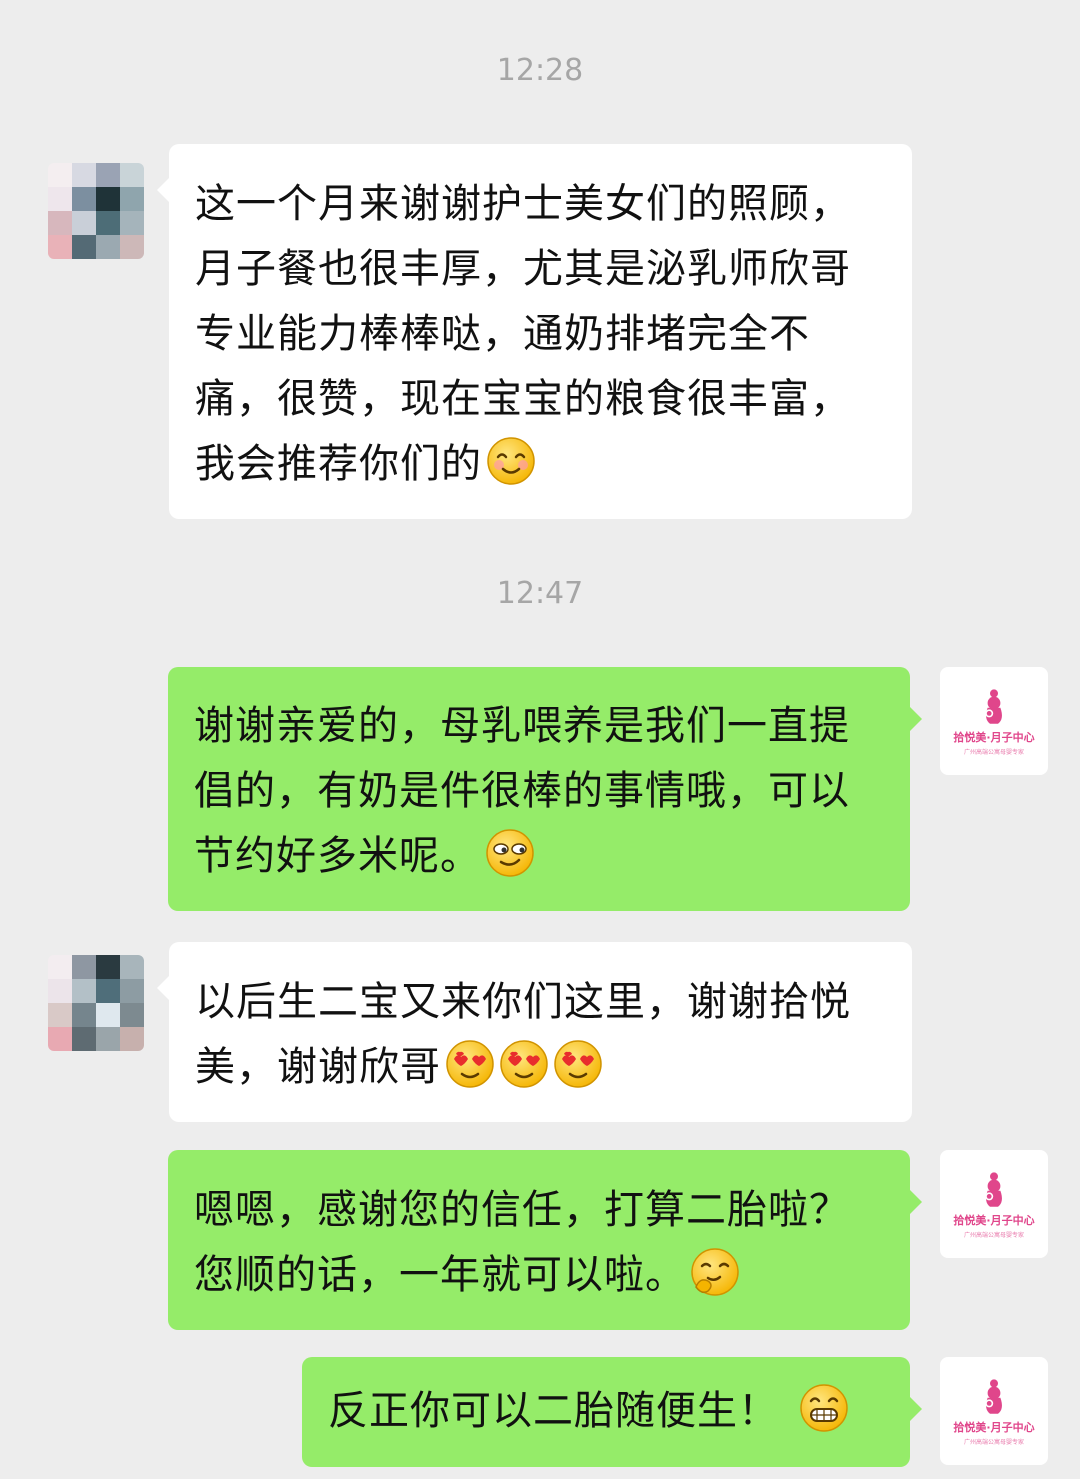 This screenshot has height=1479, width=1080. What do you see at coordinates (522, 1242) in the screenshot?
I see `message-text: 嗯嗯，感谢您的信任，打算二胎啦？您顺的话，一年就可以啦。` at bounding box center [522, 1242].